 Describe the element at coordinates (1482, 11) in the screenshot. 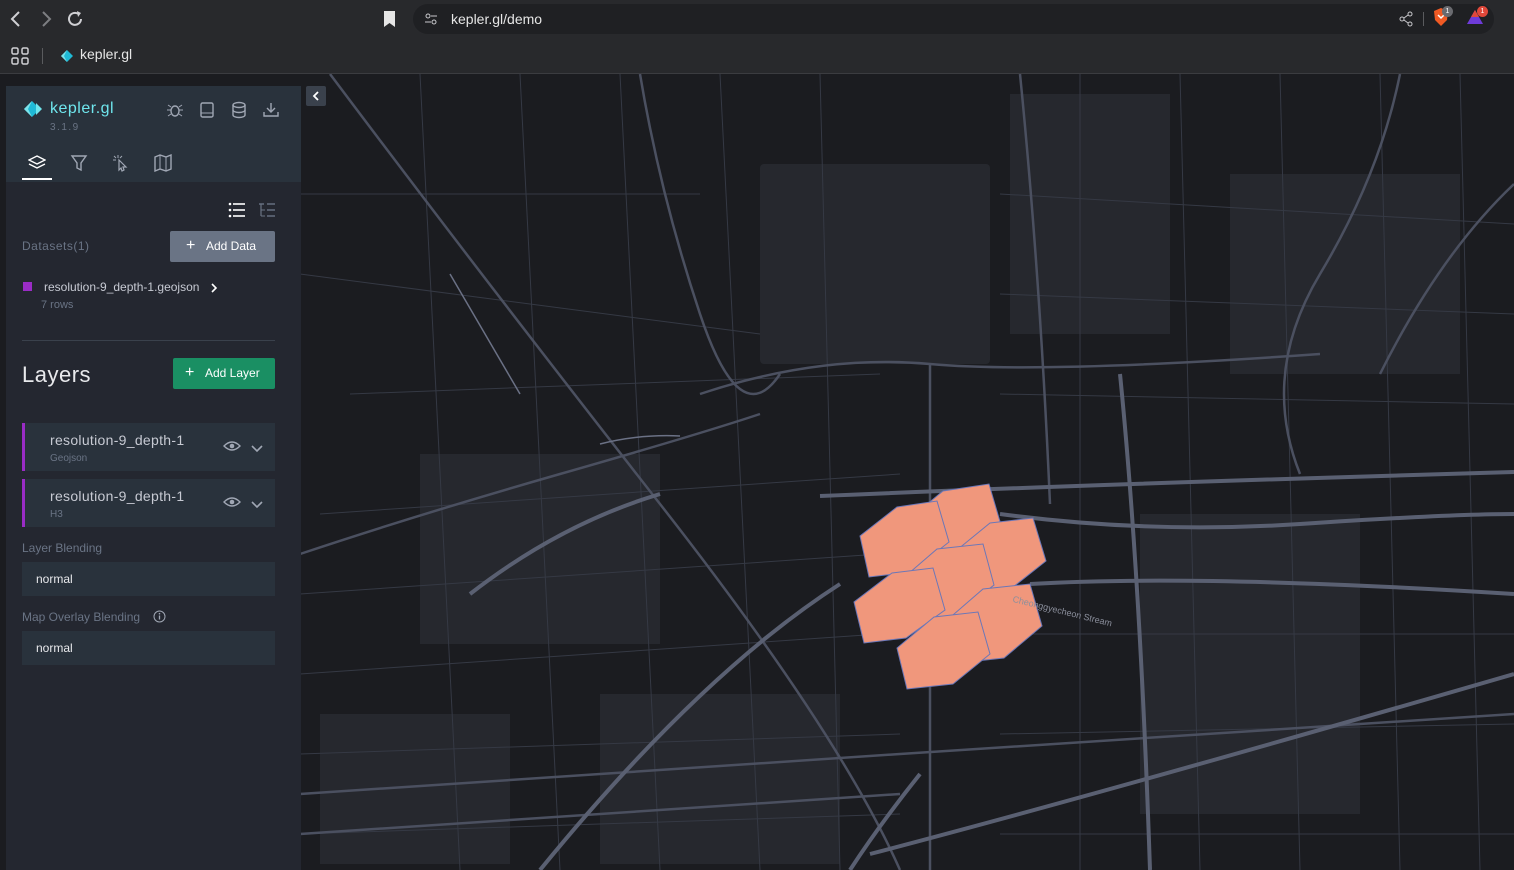

I see `rewards-badge: 1` at that location.